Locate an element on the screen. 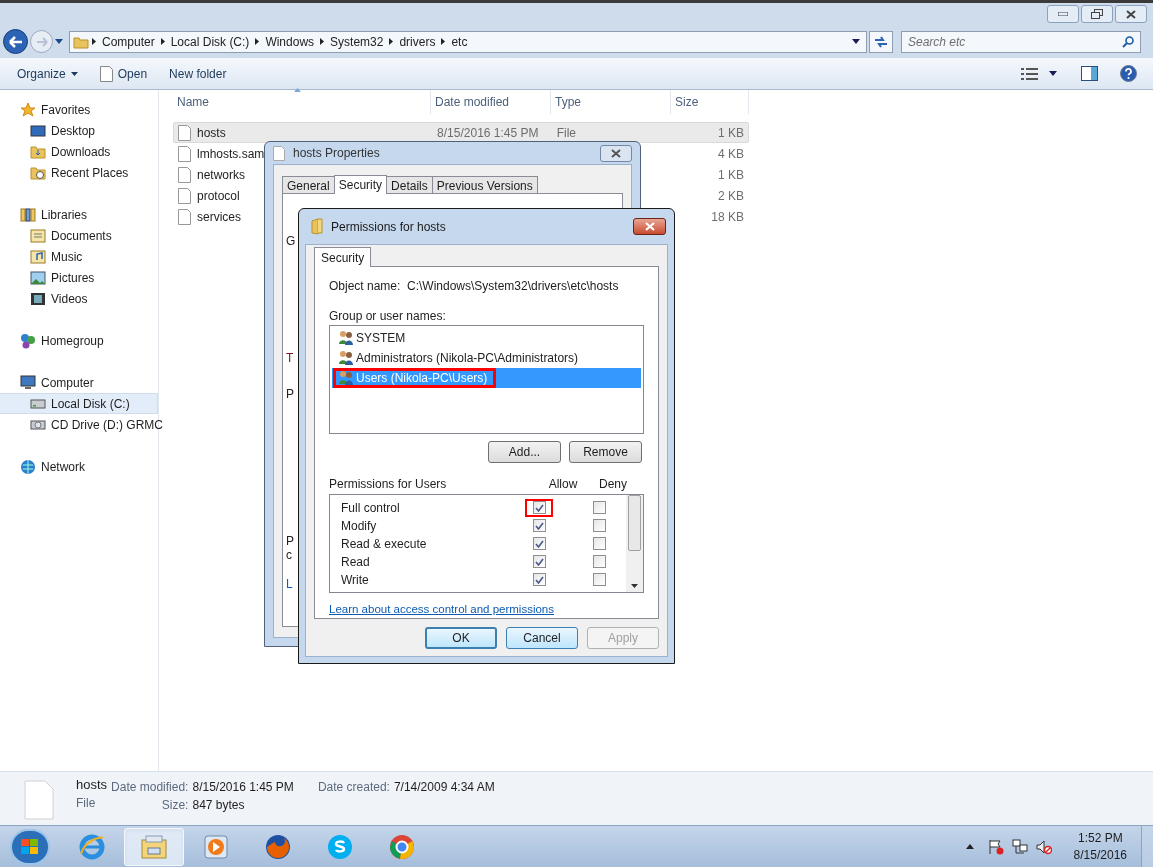 Image resolution: width=1153 pixels, height=867 pixels. permission-name: Write is located at coordinates (355, 580).